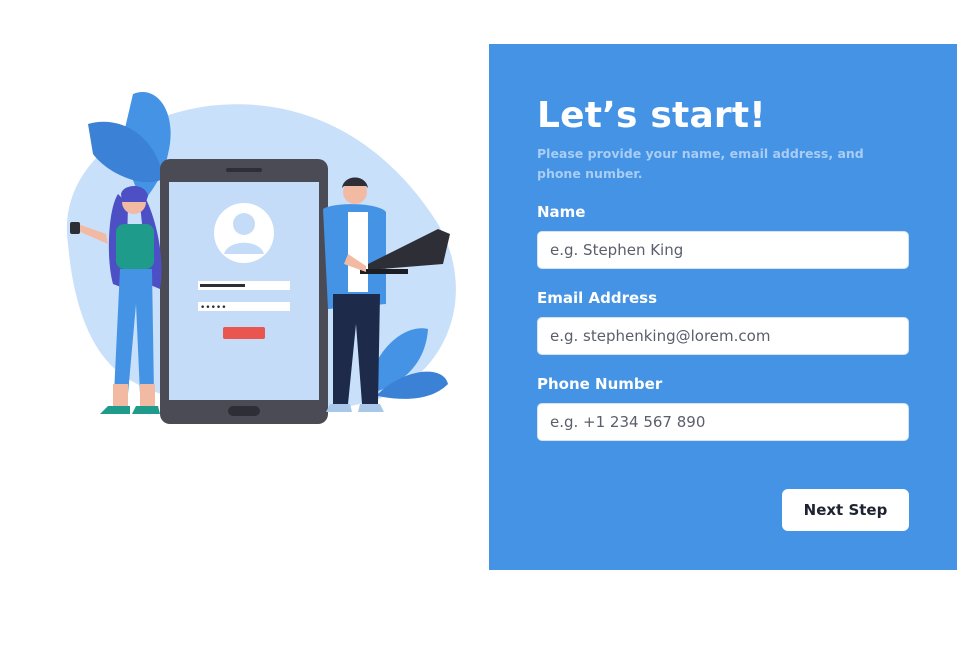  I want to click on screen-password-mask: •••••, so click(213, 308).